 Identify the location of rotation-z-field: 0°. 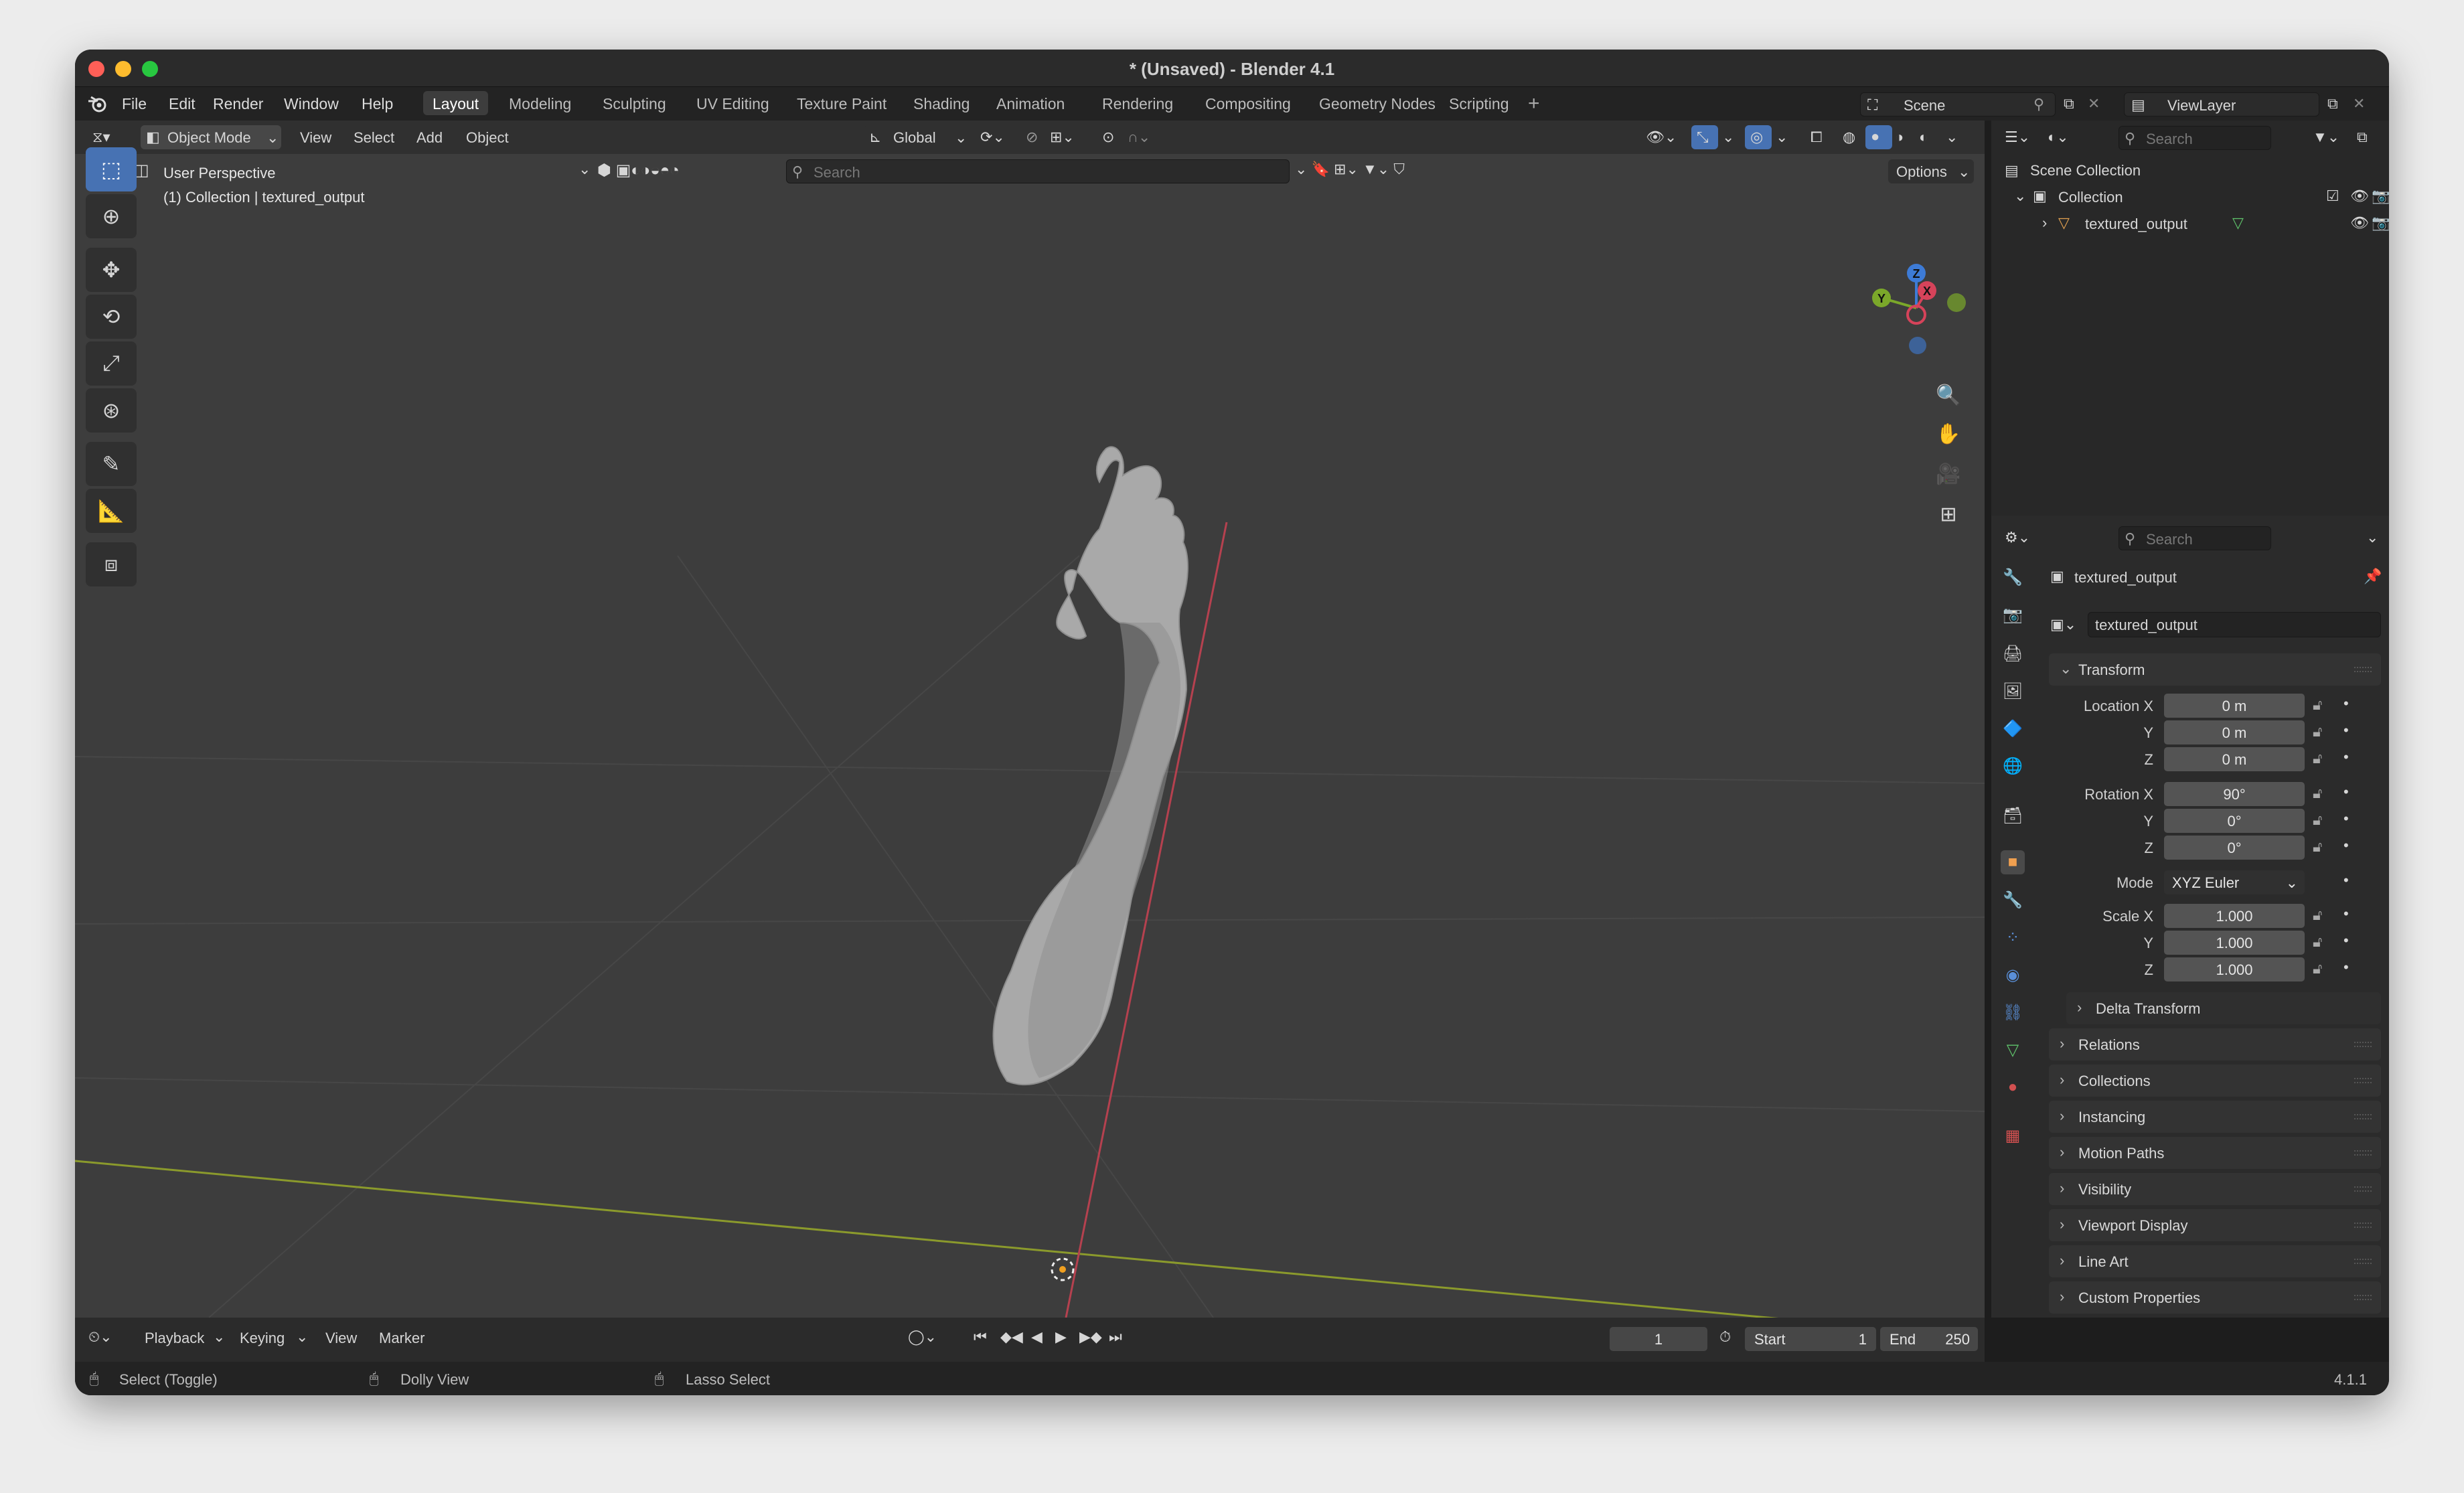
(2234, 848).